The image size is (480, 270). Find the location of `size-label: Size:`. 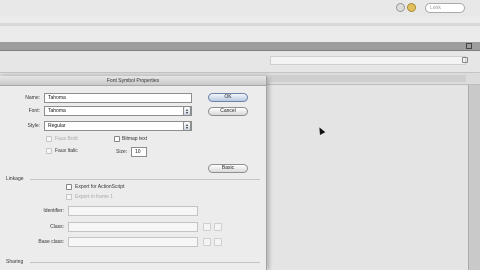

size-label: Size: is located at coordinates (122, 152).